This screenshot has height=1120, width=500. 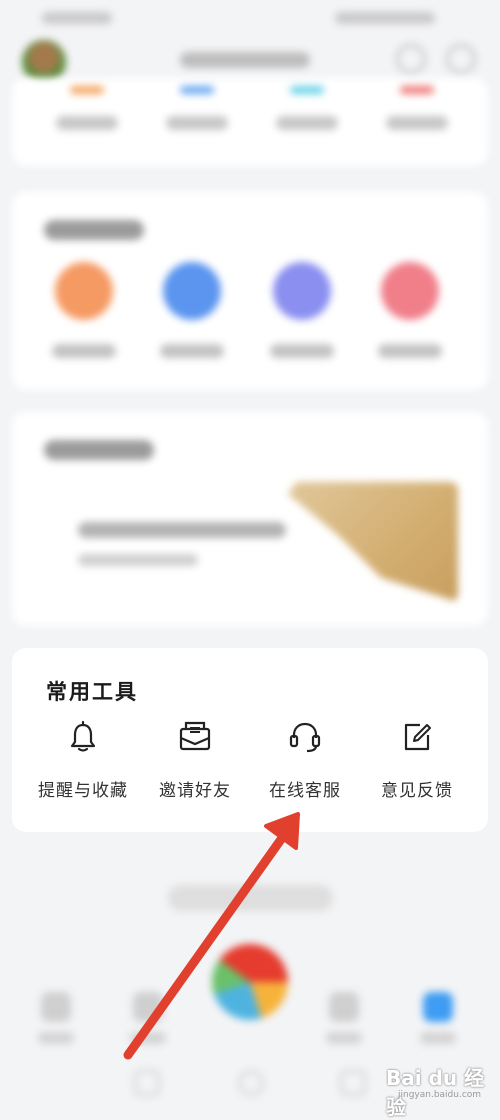 What do you see at coordinates (182, 530) in the screenshot?
I see `banner-headline` at bounding box center [182, 530].